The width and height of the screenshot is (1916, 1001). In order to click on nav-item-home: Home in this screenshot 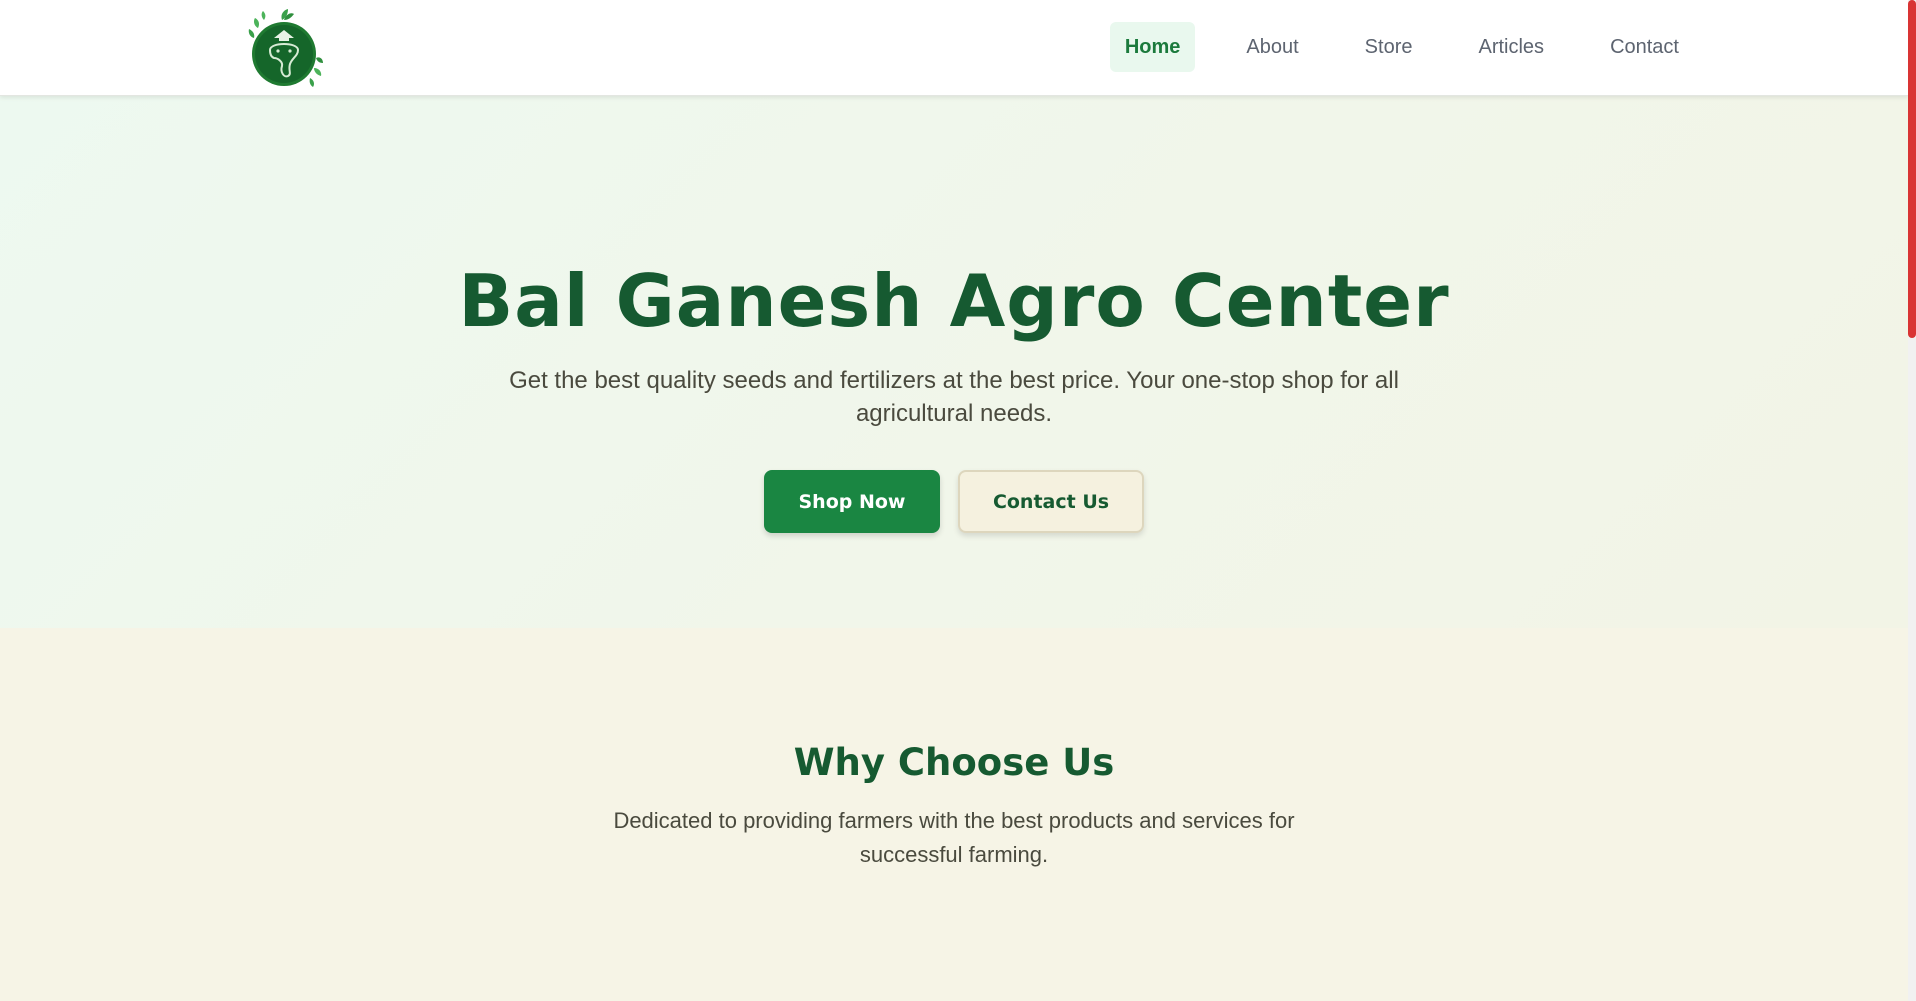, I will do `click(1152, 47)`.